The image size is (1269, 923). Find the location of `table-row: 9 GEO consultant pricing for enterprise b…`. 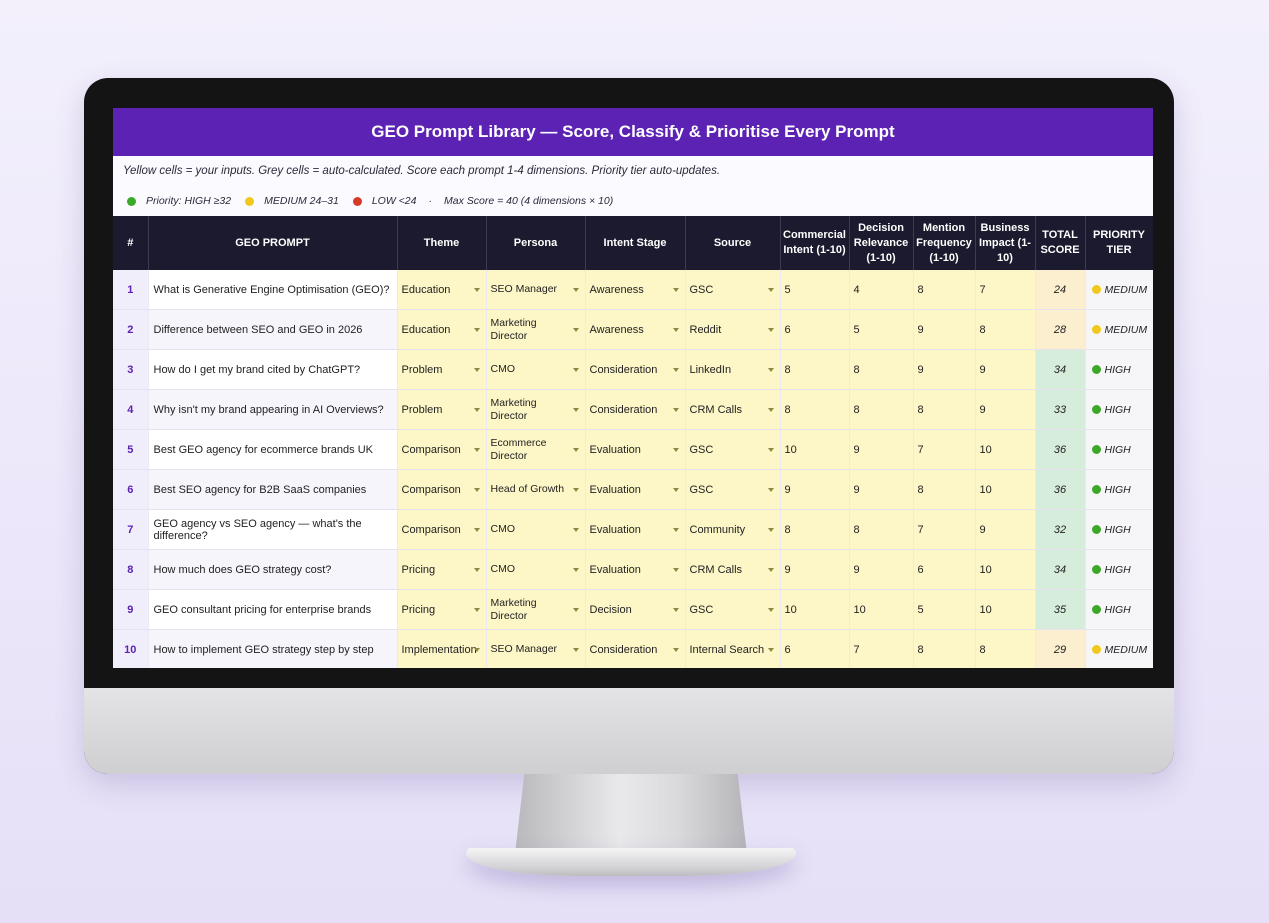

table-row: 9 GEO consultant pricing for enterprise b… is located at coordinates (633, 609).